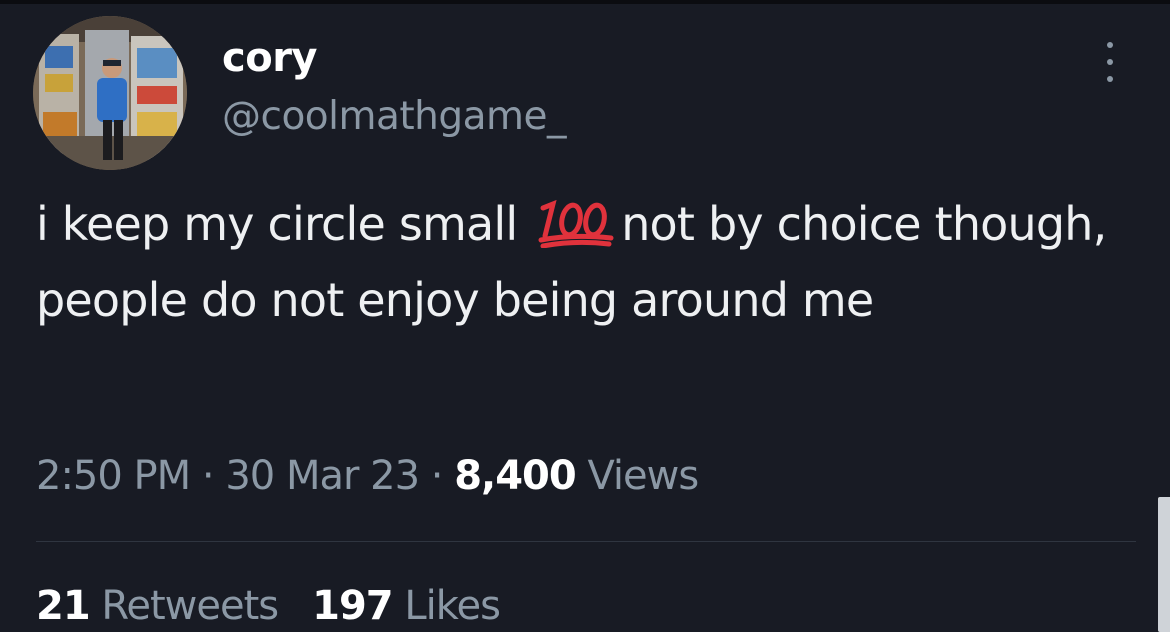 The width and height of the screenshot is (1170, 632). I want to click on scrollbar, so click(1164, 564).